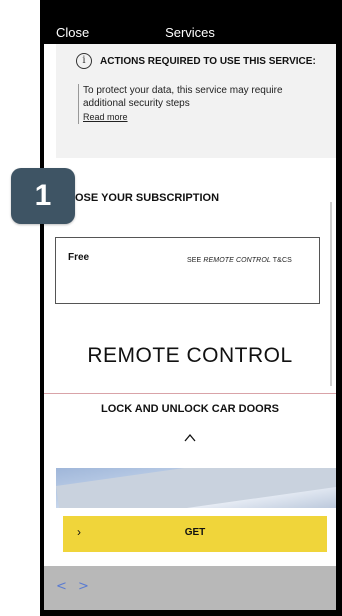  I want to click on browser-nav-bar: < >, so click(190, 588).